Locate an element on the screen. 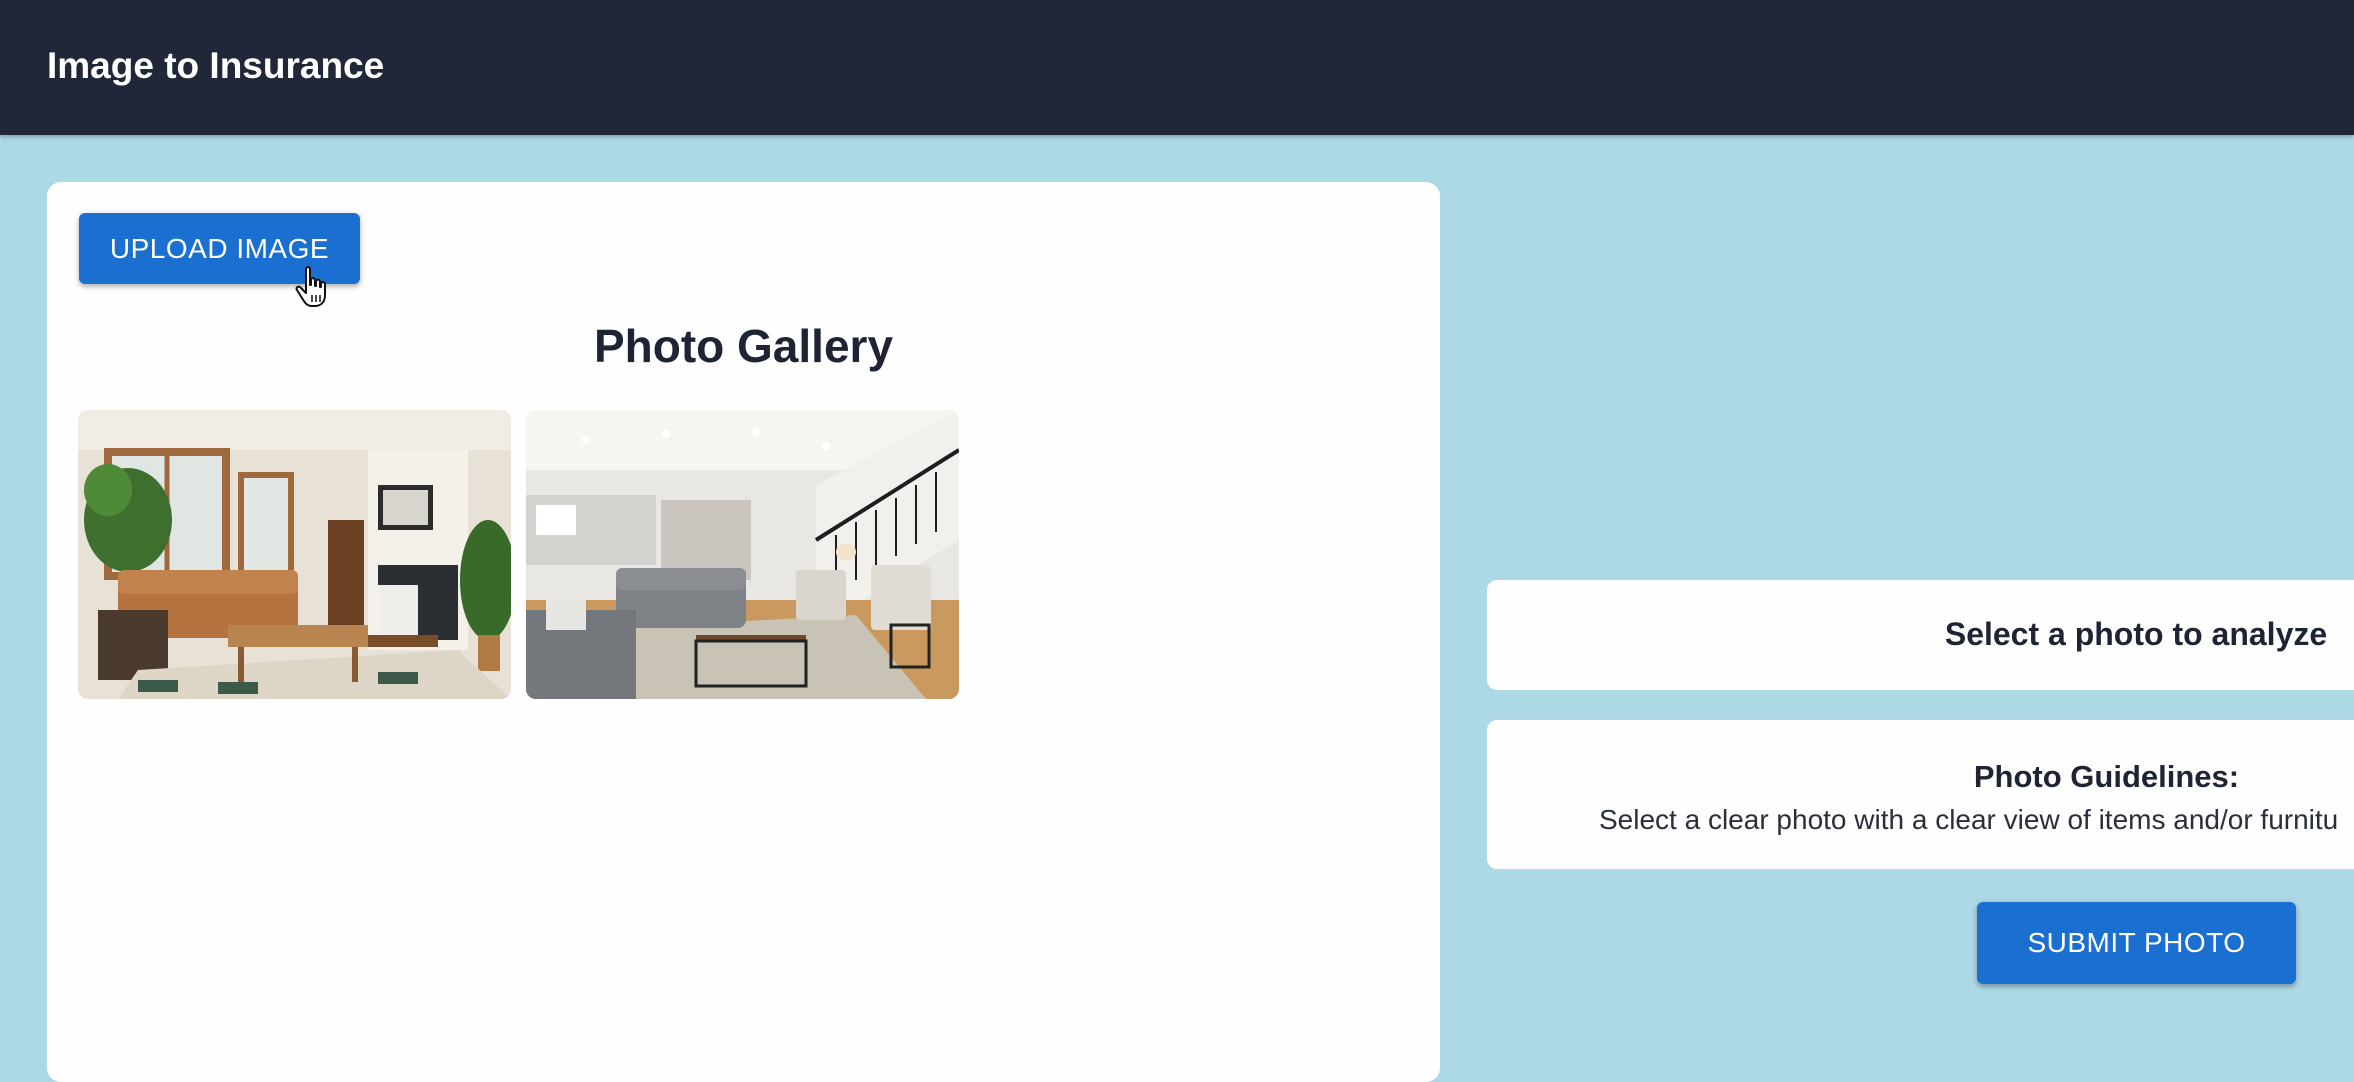  app-header: Image to Insurance is located at coordinates (1177, 67).